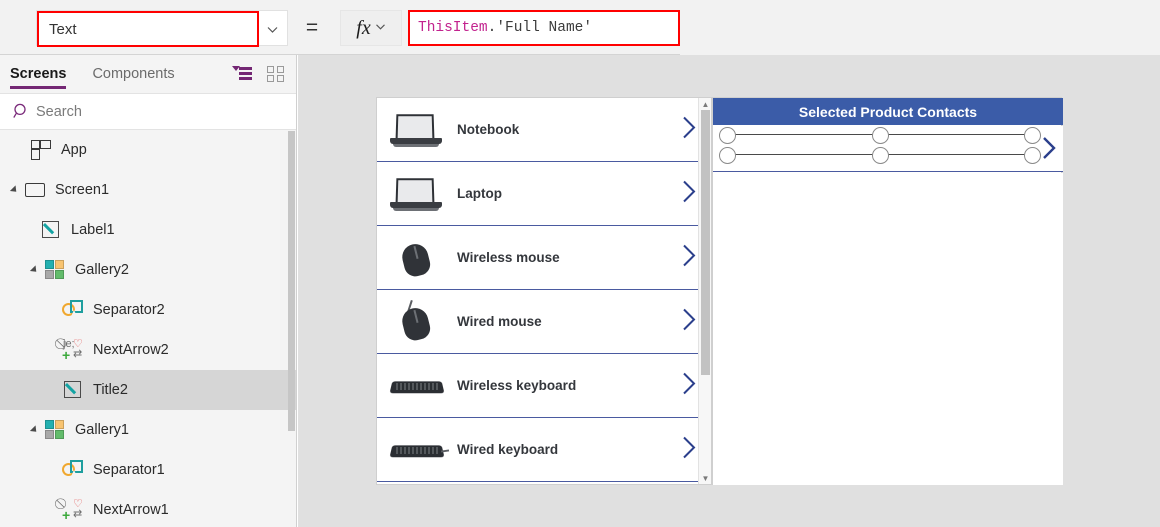 The height and width of the screenshot is (527, 1160). Describe the element at coordinates (312, 27) in the screenshot. I see `equals-sign: =` at that location.